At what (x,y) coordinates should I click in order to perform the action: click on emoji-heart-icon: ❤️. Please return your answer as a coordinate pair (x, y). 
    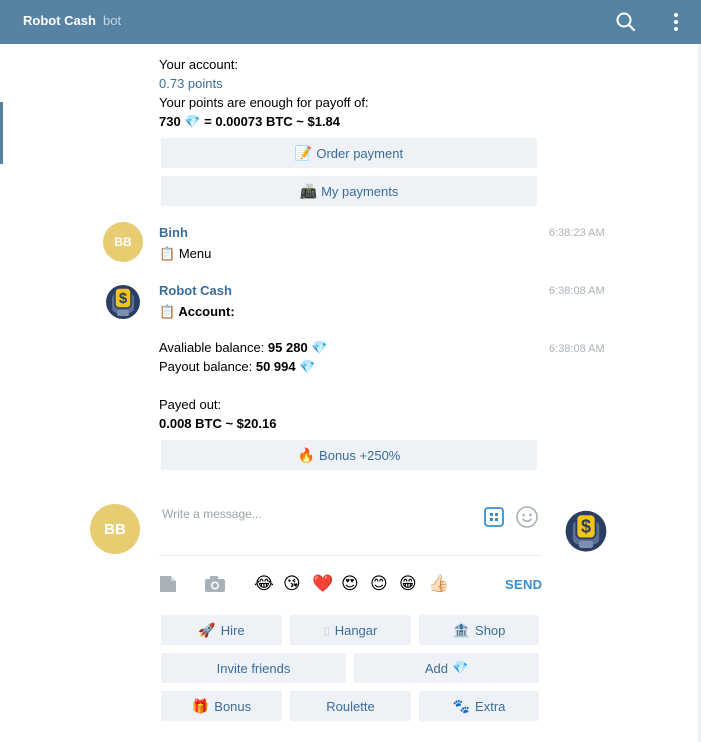
    Looking at the image, I should click on (322, 584).